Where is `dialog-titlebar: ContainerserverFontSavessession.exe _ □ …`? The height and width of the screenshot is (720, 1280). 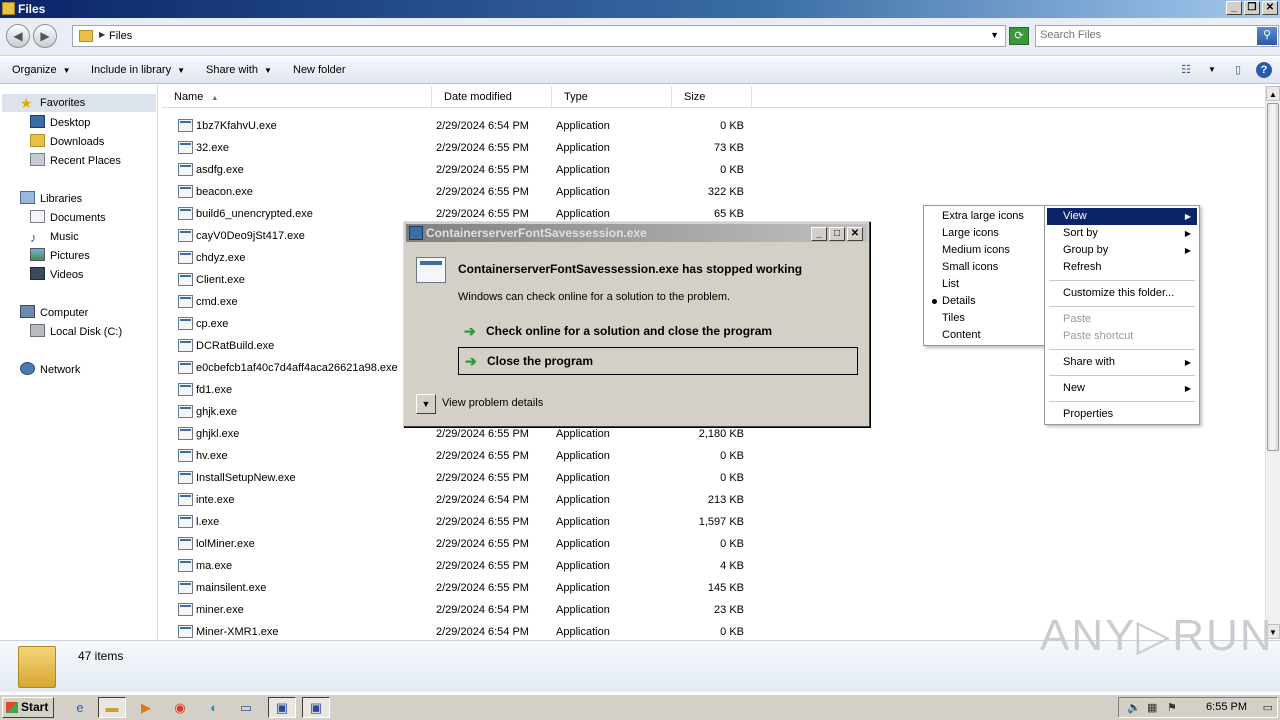 dialog-titlebar: ContainerserverFontSavessession.exe _ □ … is located at coordinates (636, 233).